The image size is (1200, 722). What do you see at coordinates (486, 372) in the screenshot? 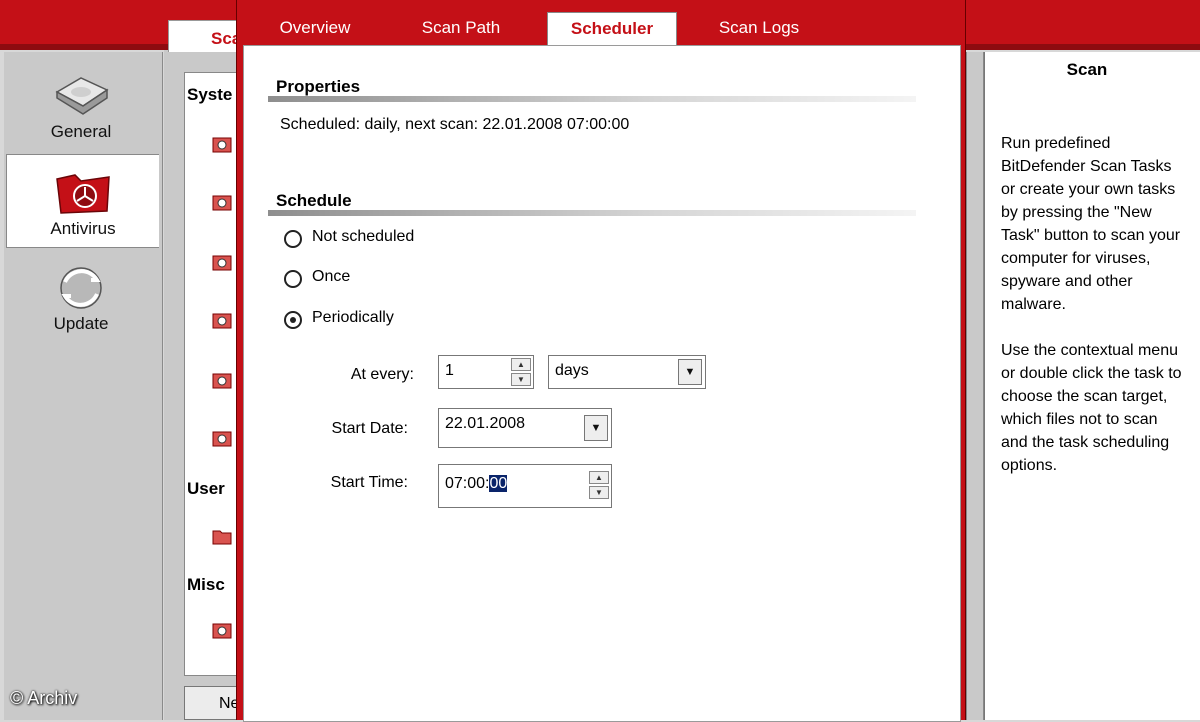
I see `interval-stepper: 1 ▲ ▼` at bounding box center [486, 372].